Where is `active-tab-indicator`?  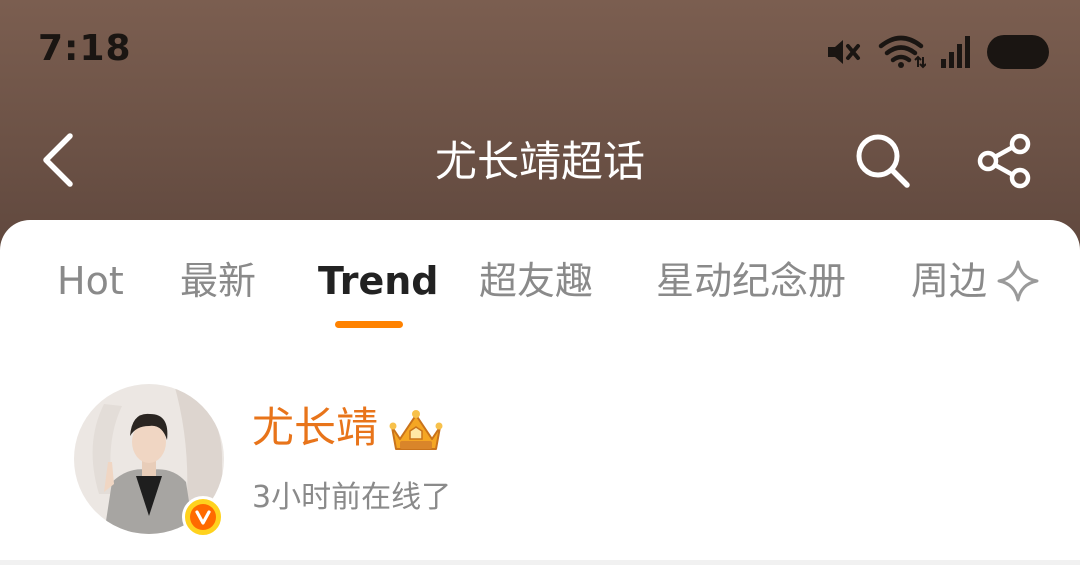 active-tab-indicator is located at coordinates (369, 324).